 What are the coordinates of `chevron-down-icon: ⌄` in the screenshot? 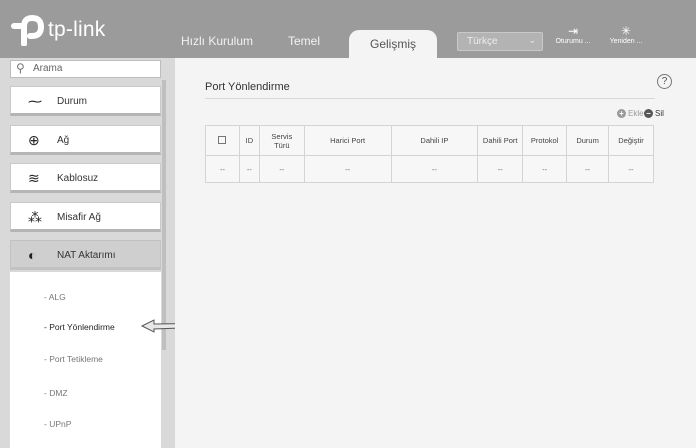 It's located at (532, 40).